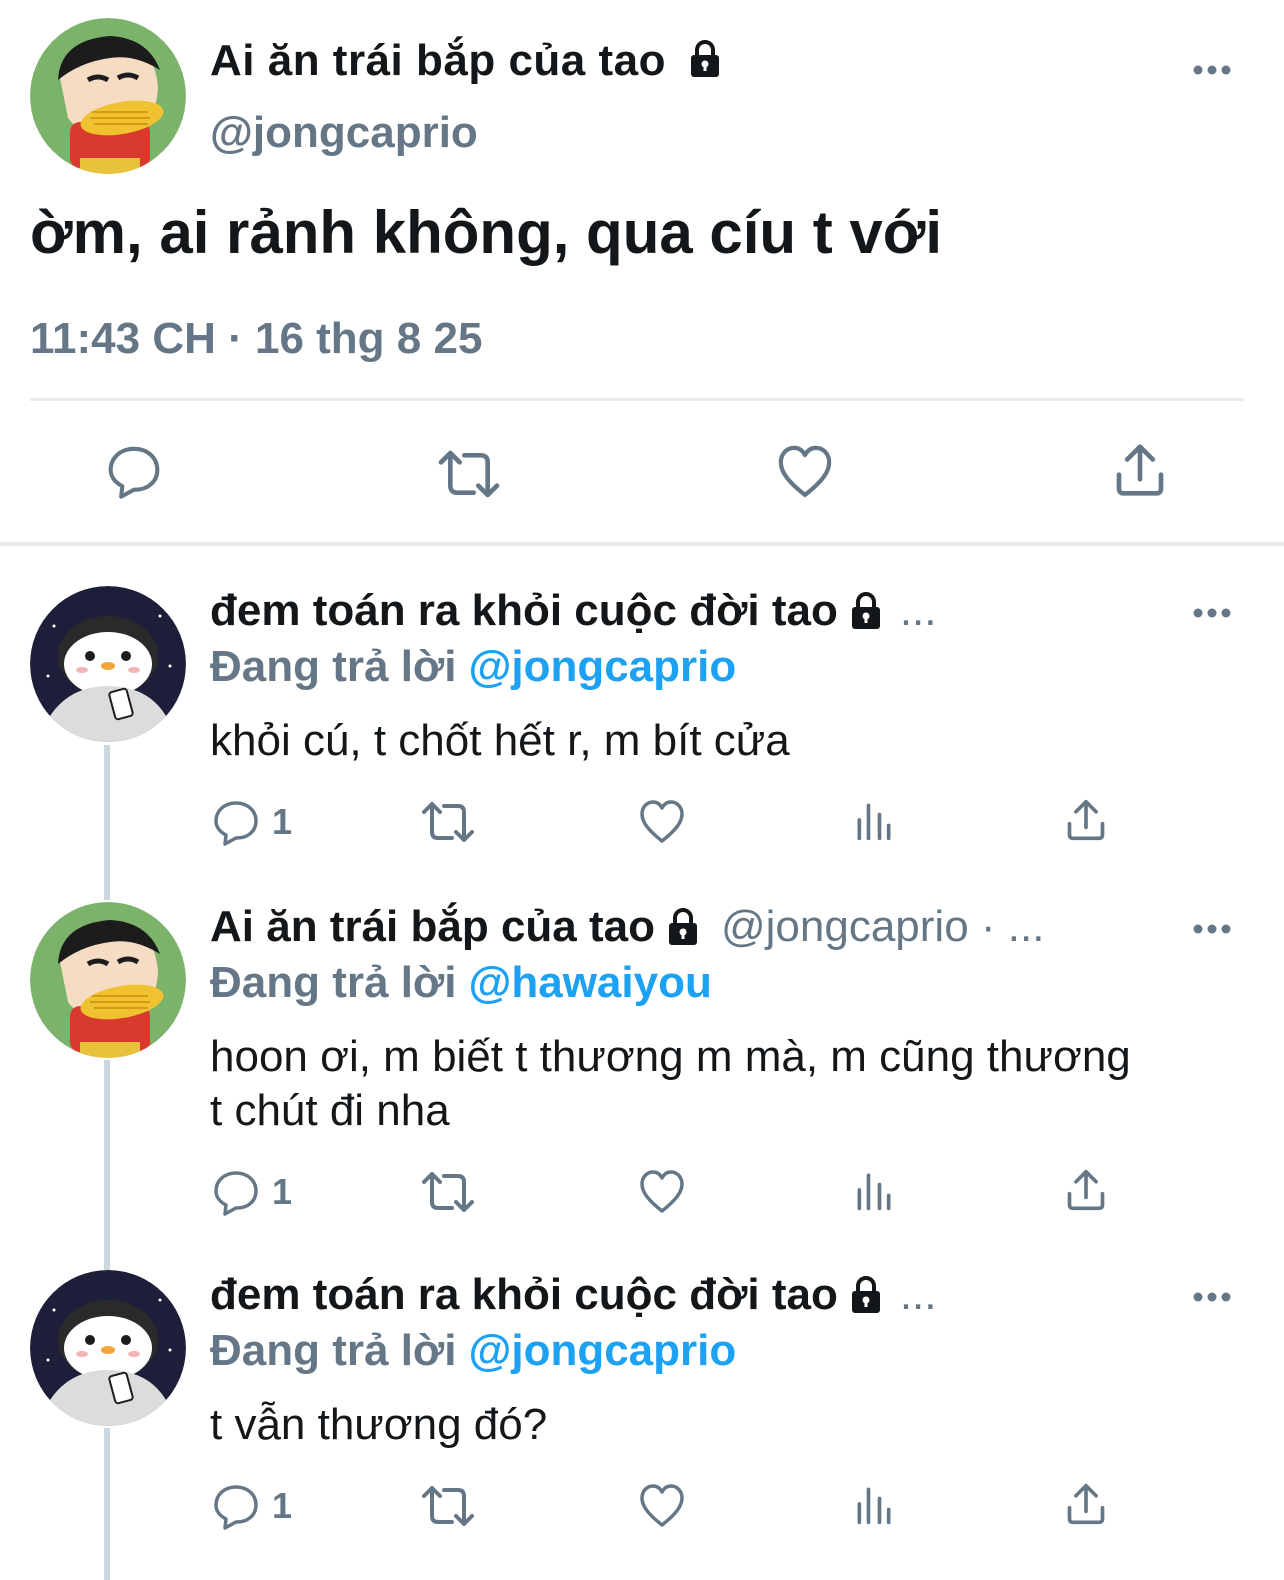 The height and width of the screenshot is (1580, 1284). Describe the element at coordinates (642, 544) in the screenshot. I see `section-divider` at that location.